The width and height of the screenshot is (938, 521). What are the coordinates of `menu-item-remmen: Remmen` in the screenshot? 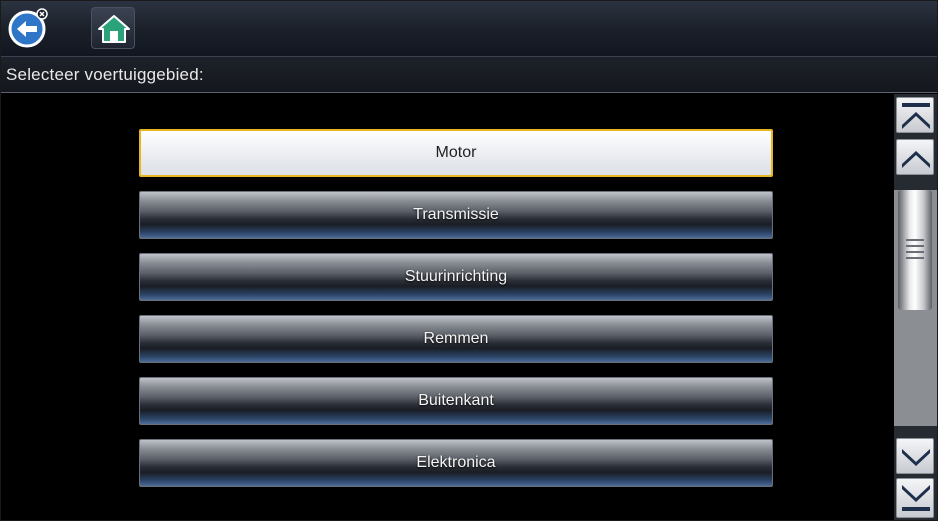 It's located at (456, 339).